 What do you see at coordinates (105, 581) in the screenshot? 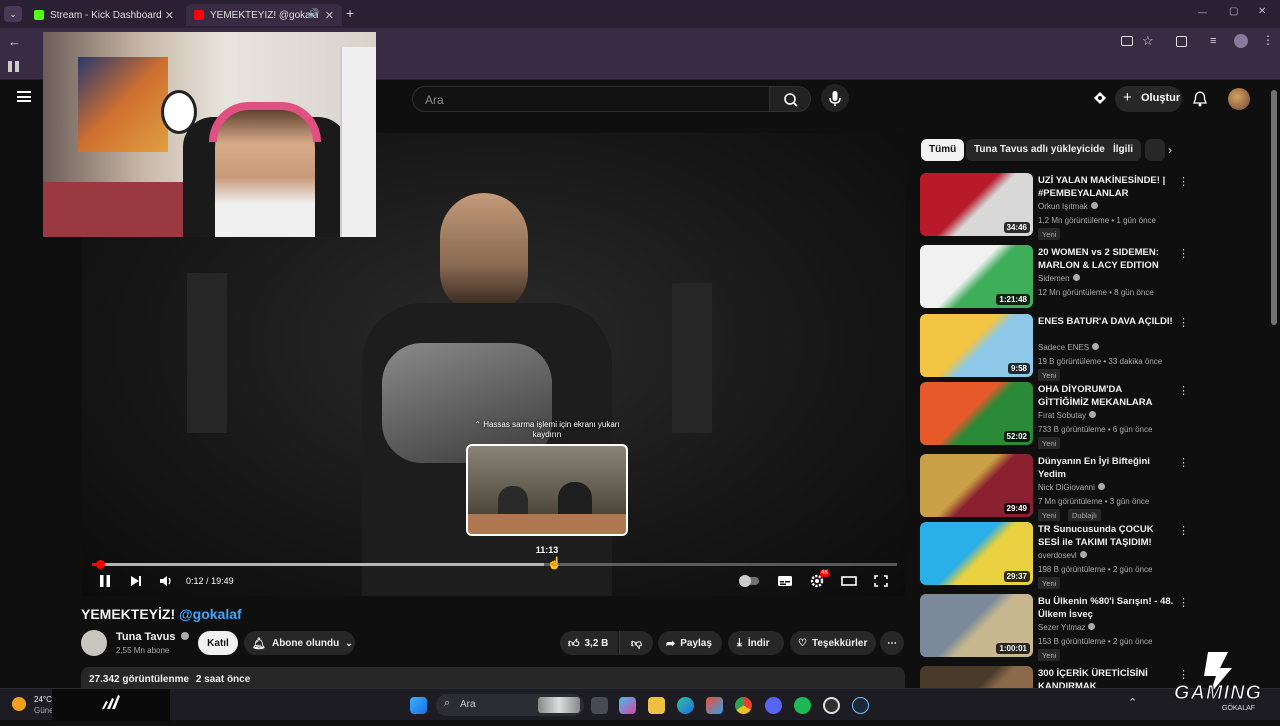
I see `pause-button` at bounding box center [105, 581].